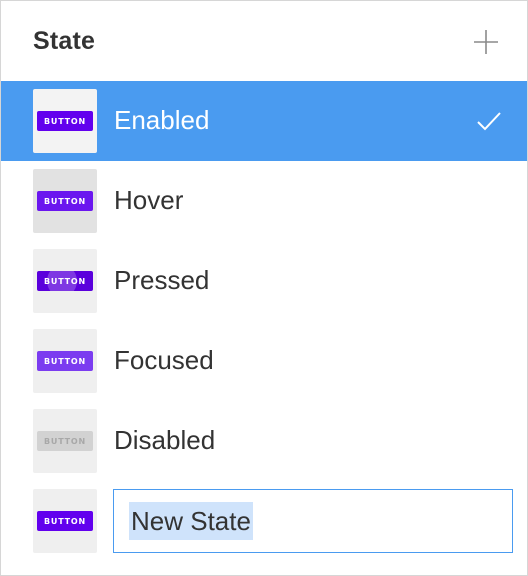 The height and width of the screenshot is (576, 528). Describe the element at coordinates (489, 121) in the screenshot. I see `checkmark-icon` at that location.